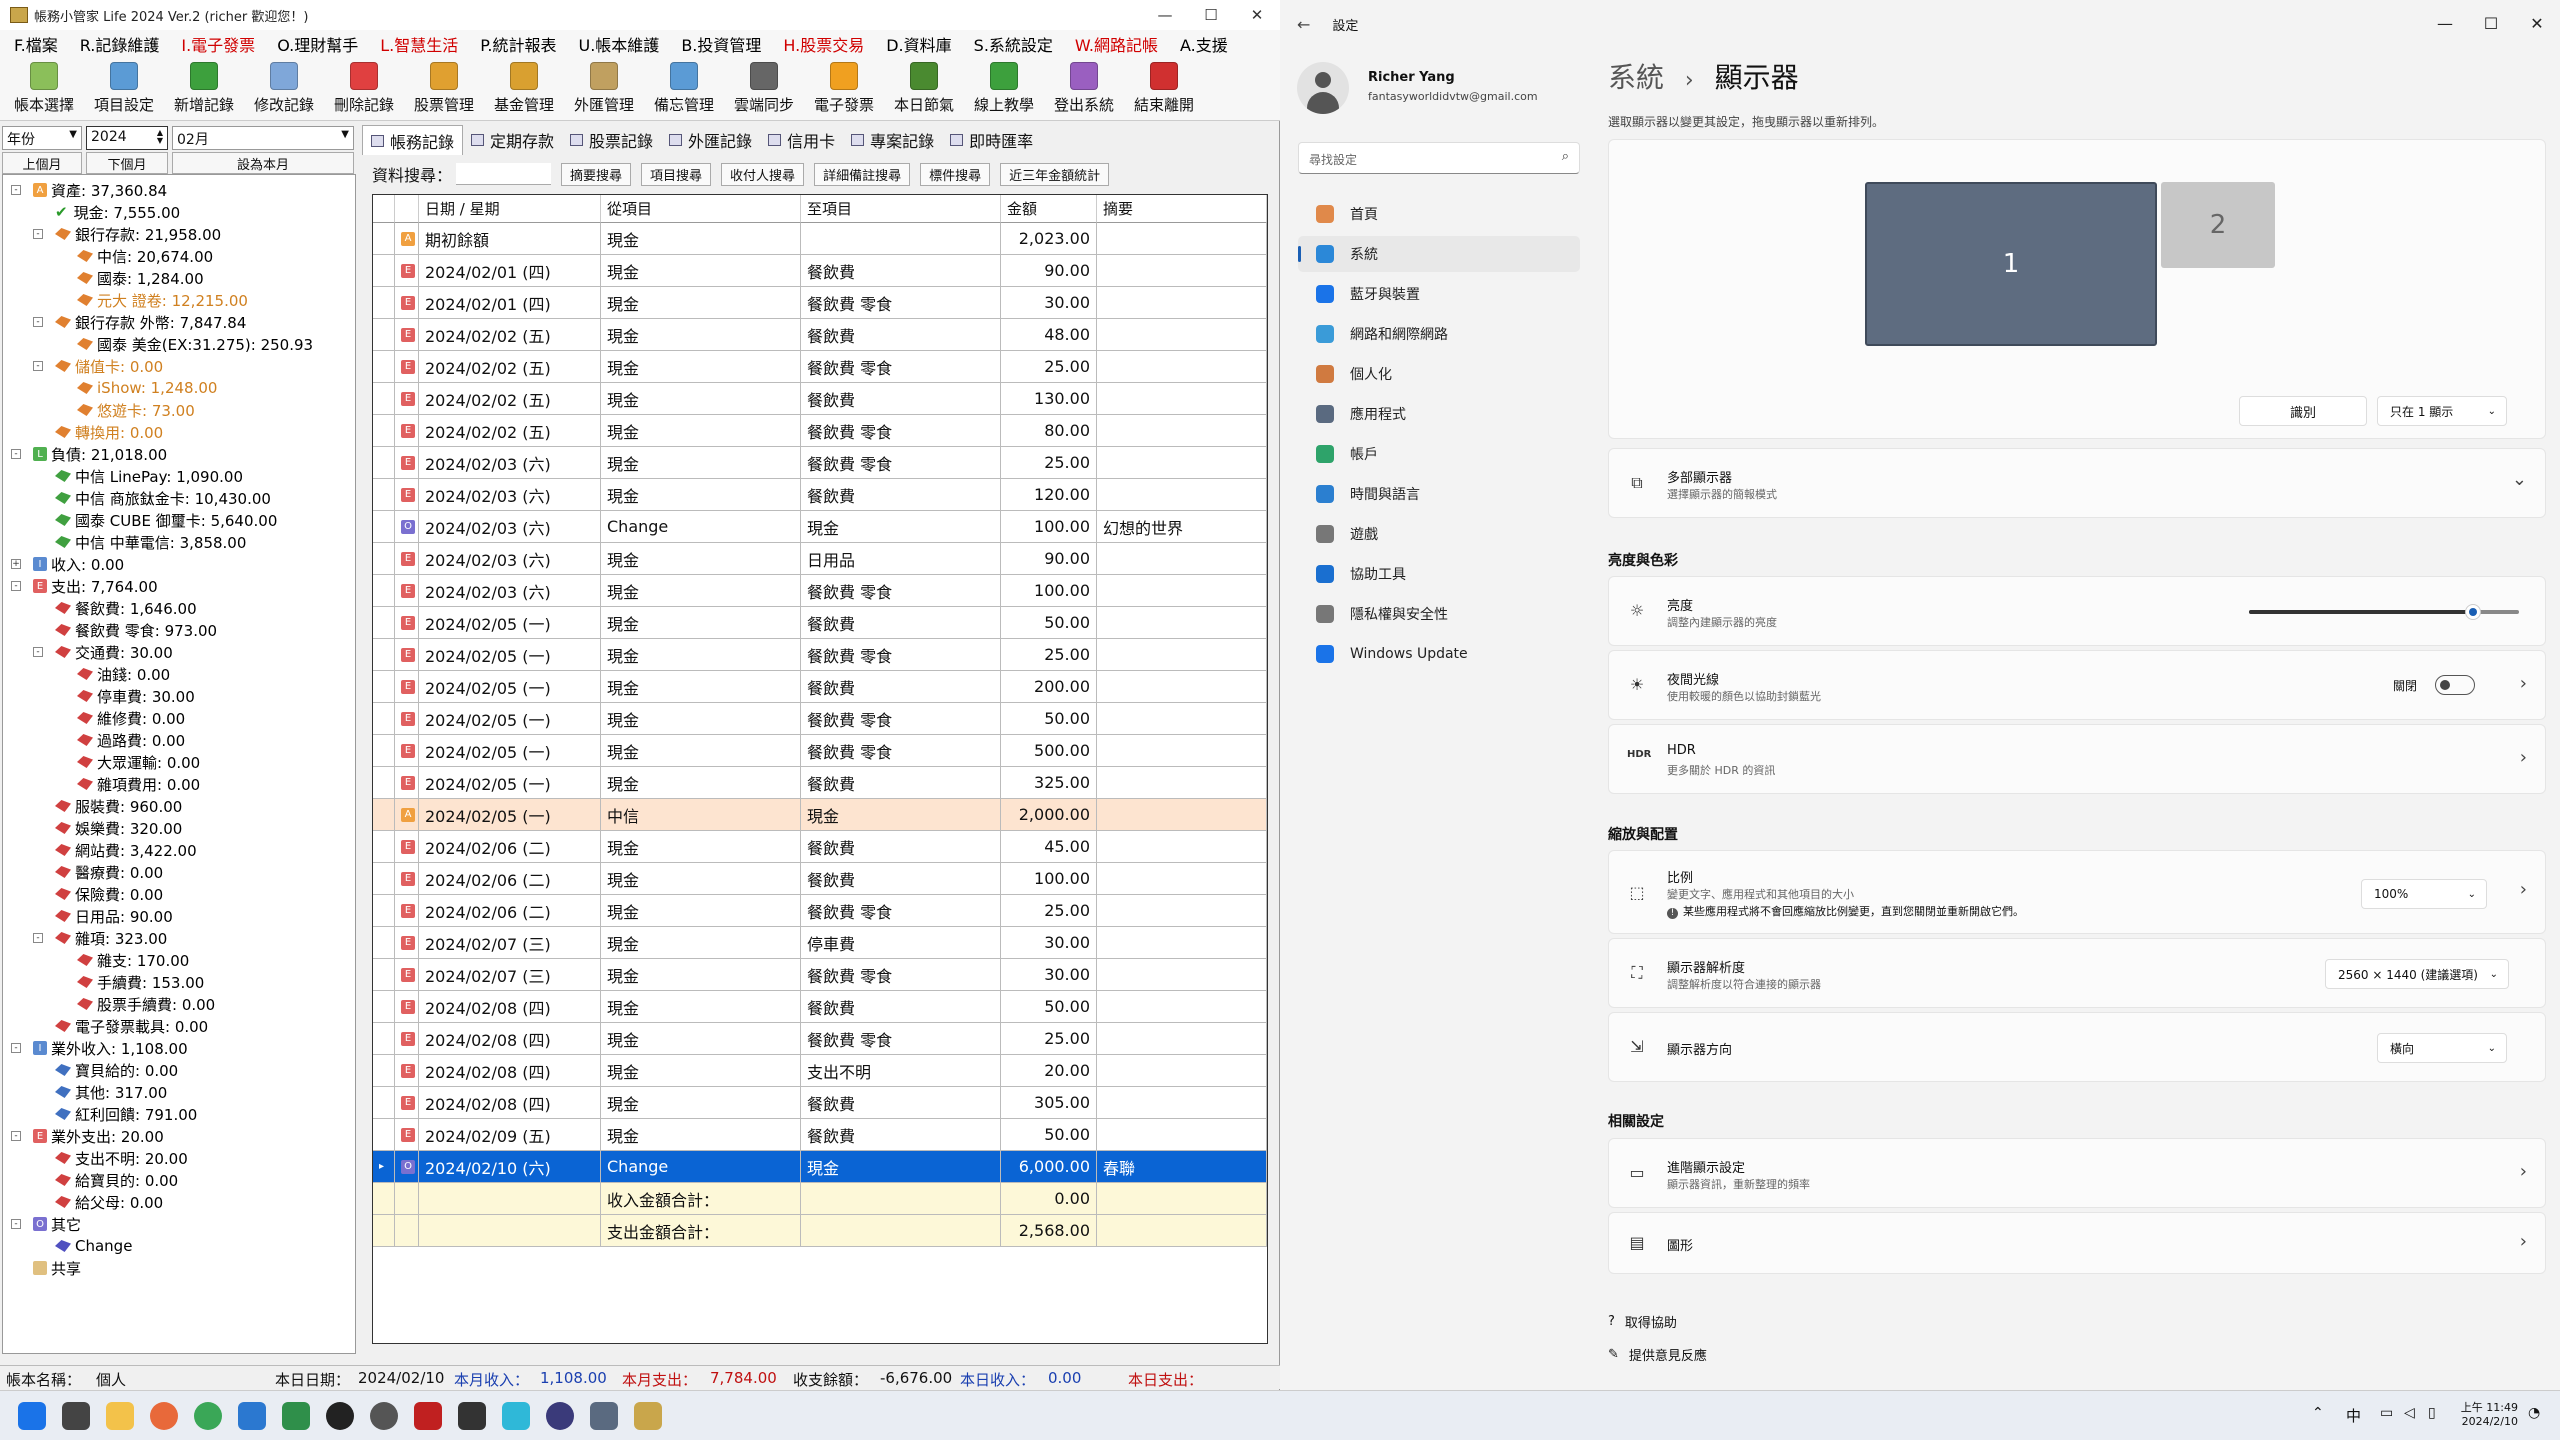 This screenshot has height=1440, width=2560. I want to click on remote-app-icon, so click(516, 1416).